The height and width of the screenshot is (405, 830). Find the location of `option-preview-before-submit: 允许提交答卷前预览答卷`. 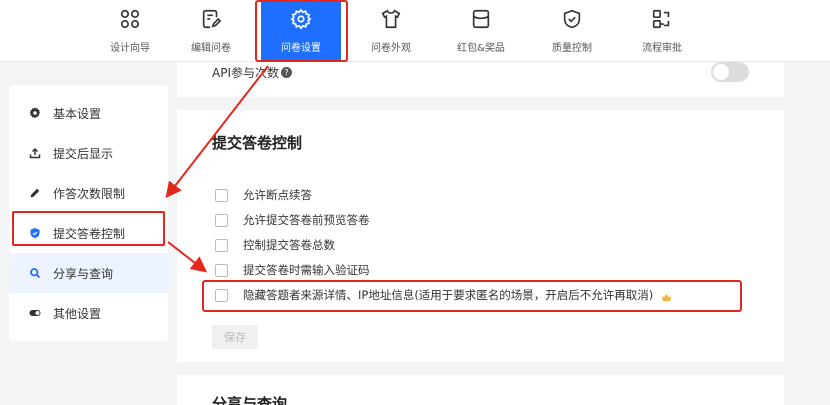

option-preview-before-submit: 允许提交答卷前预览答卷 is located at coordinates (292, 220).